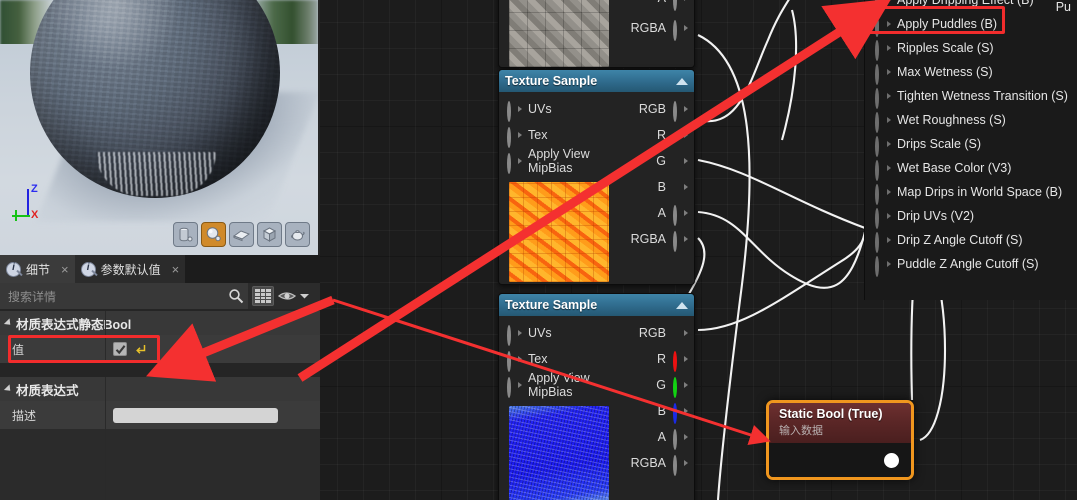 The height and width of the screenshot is (500, 1077). Describe the element at coordinates (596, 81) in the screenshot. I see `node-texture-sample-1-header: Texture Sample` at that location.